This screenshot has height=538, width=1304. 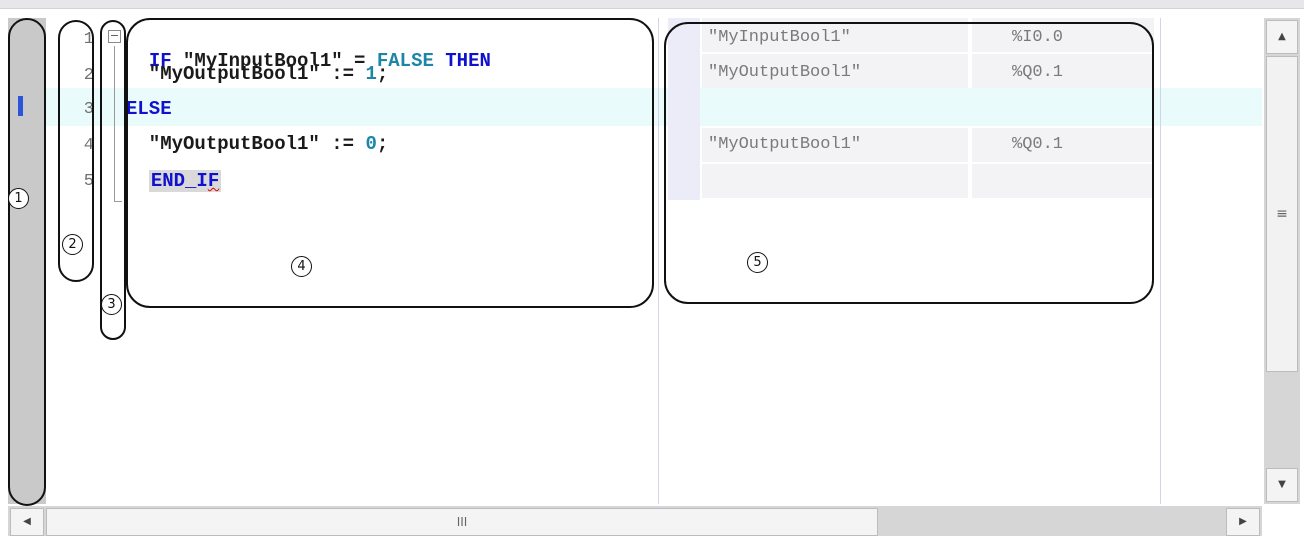 I want to click on grip-icon: ≡, so click(x=1282, y=214).